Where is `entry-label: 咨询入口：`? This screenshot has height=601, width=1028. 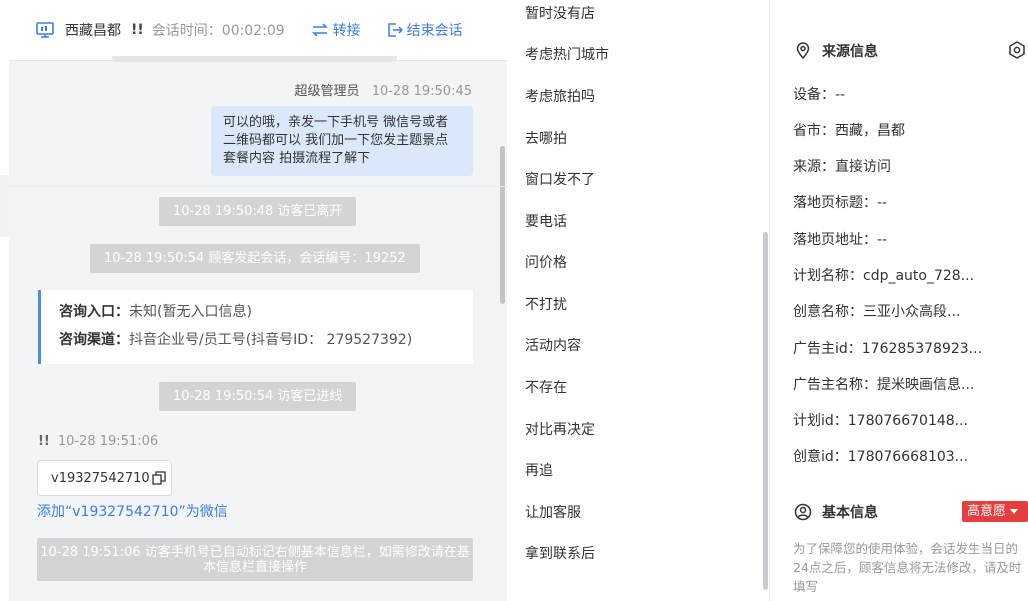
entry-label: 咨询入口： is located at coordinates (94, 312).